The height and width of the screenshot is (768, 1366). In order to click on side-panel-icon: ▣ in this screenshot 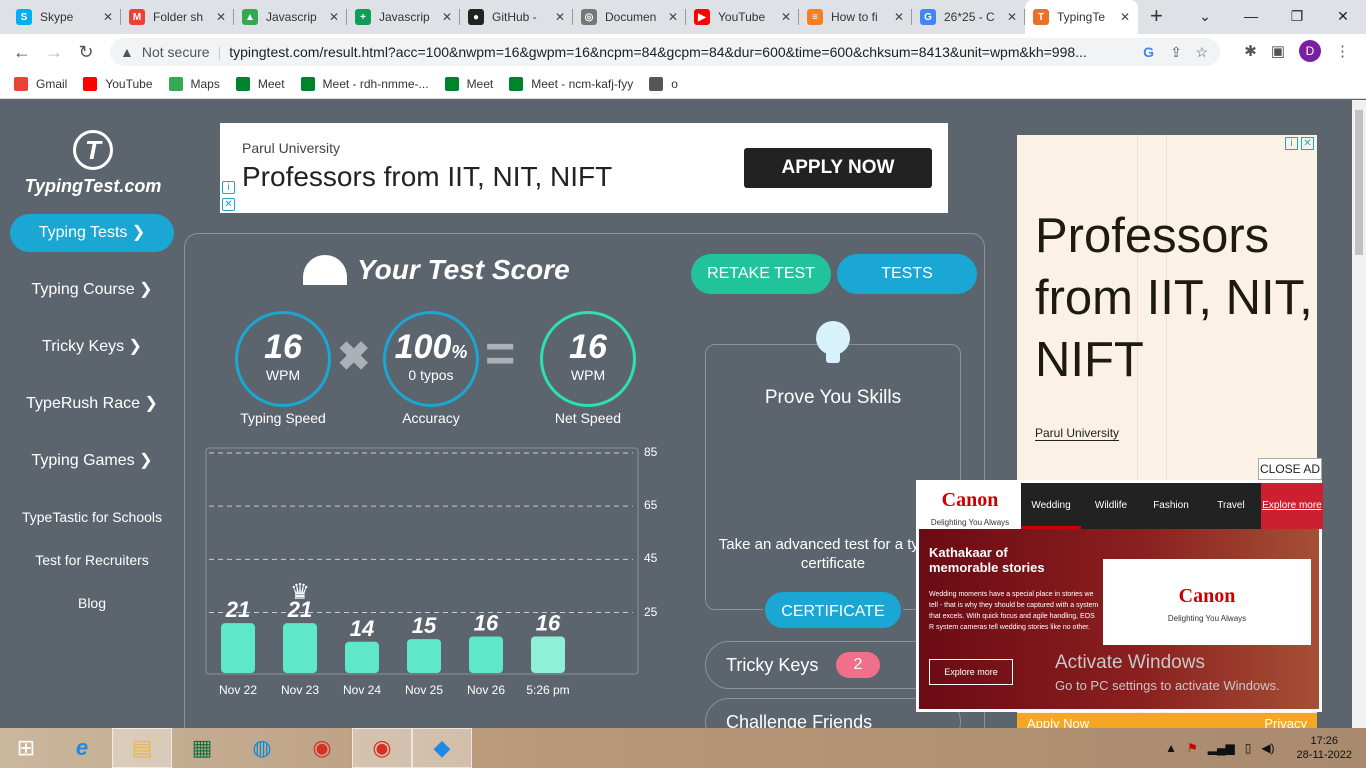, I will do `click(1278, 51)`.